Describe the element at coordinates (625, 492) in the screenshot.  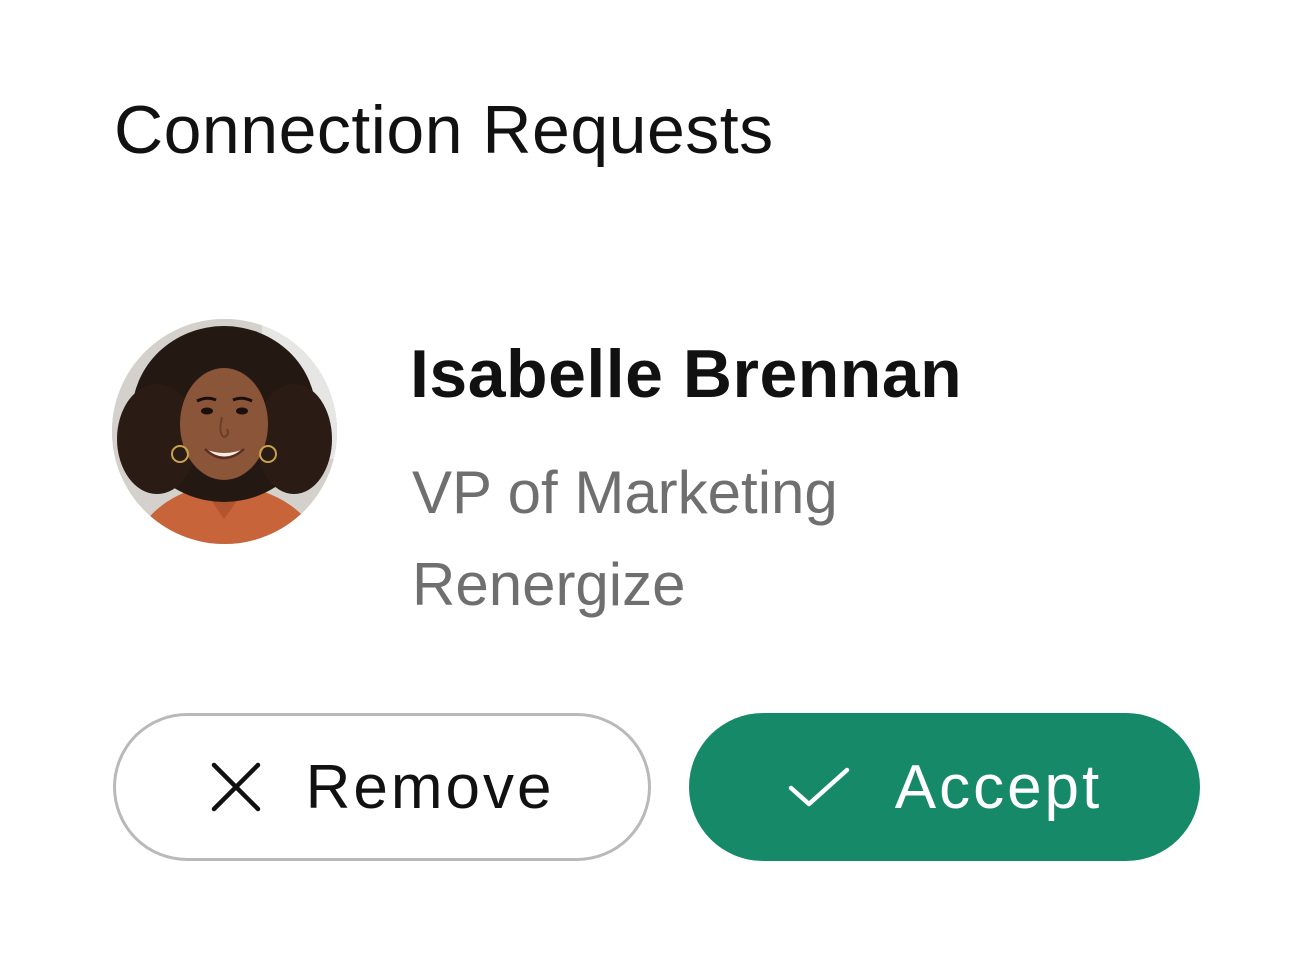
I see `contact-role: VP of Marketing` at that location.